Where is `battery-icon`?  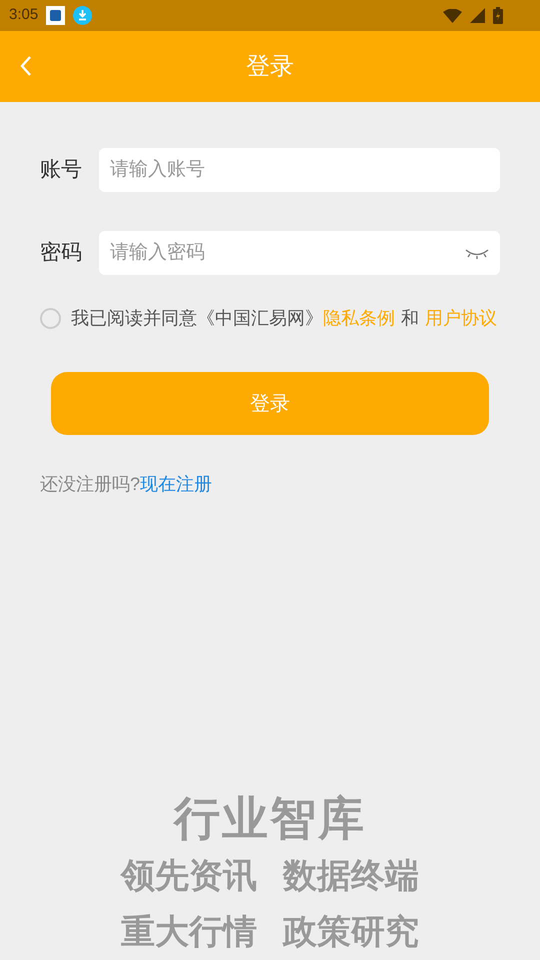 battery-icon is located at coordinates (498, 15).